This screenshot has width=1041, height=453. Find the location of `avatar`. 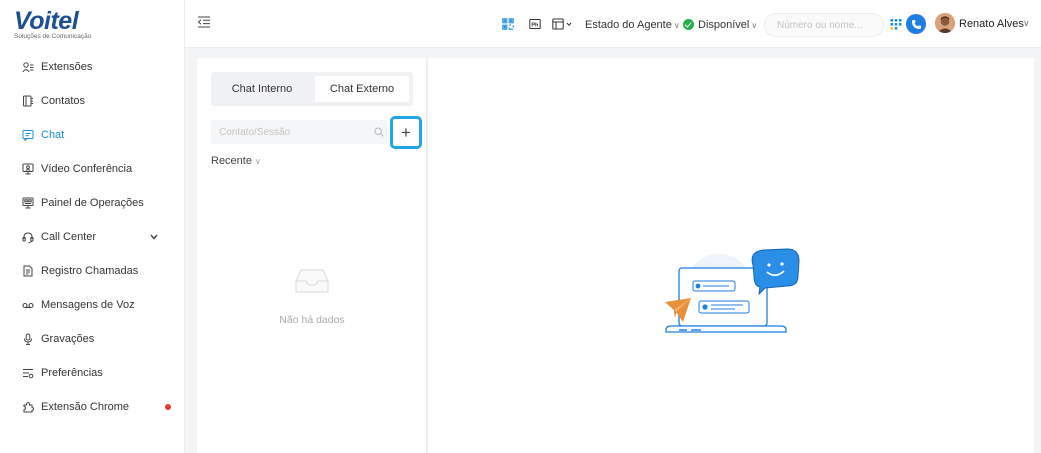

avatar is located at coordinates (945, 23).